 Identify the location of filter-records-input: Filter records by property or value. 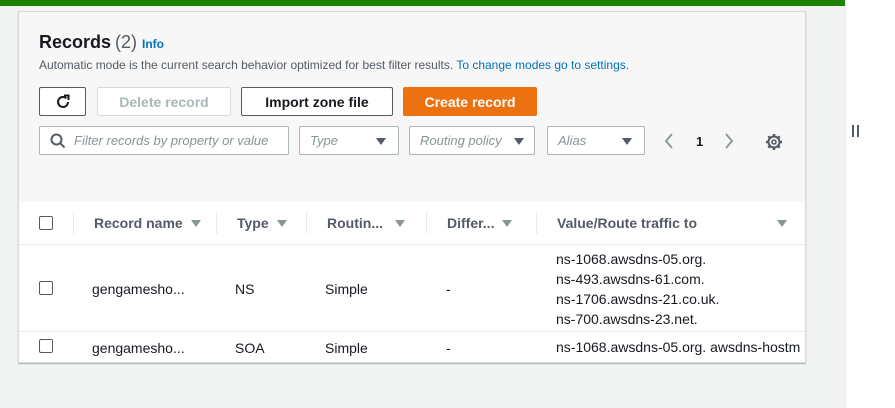
(164, 140).